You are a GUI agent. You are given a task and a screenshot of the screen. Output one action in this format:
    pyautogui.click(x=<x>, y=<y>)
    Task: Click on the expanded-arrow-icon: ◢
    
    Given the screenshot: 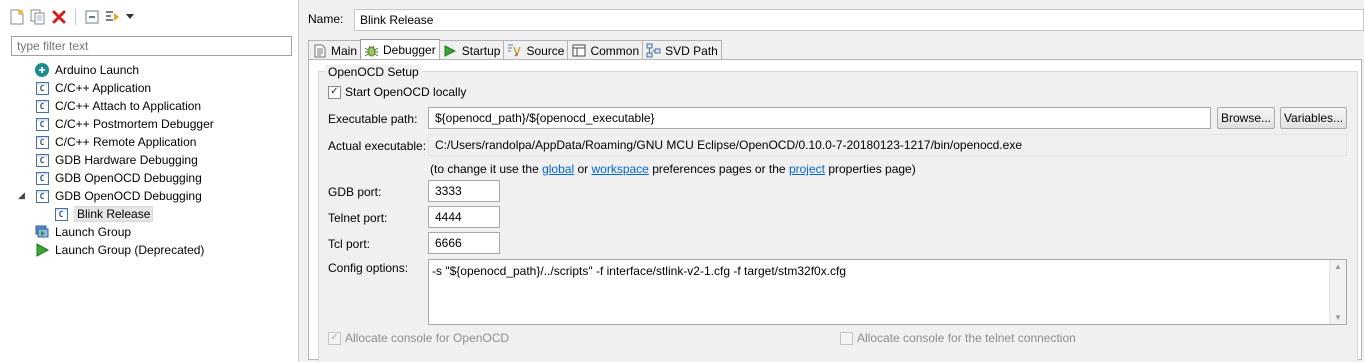 What is the action you would take?
    pyautogui.click(x=21, y=195)
    